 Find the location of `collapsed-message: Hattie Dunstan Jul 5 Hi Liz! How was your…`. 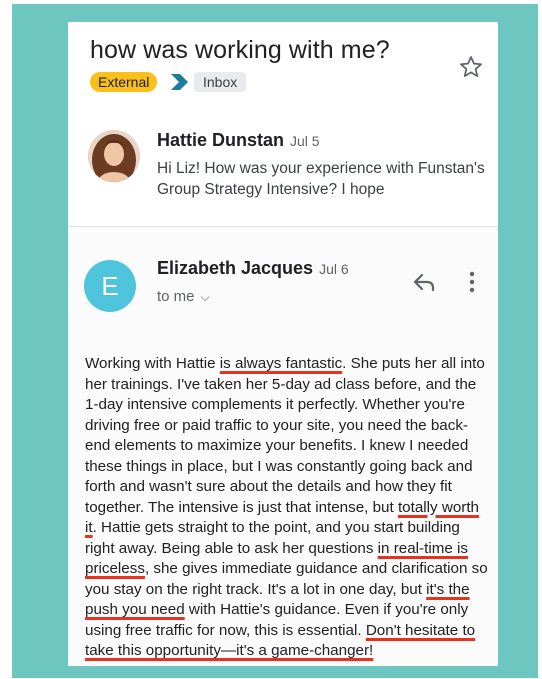

collapsed-message: Hattie Dunstan Jul 5 Hi Liz! How was your… is located at coordinates (283, 173).